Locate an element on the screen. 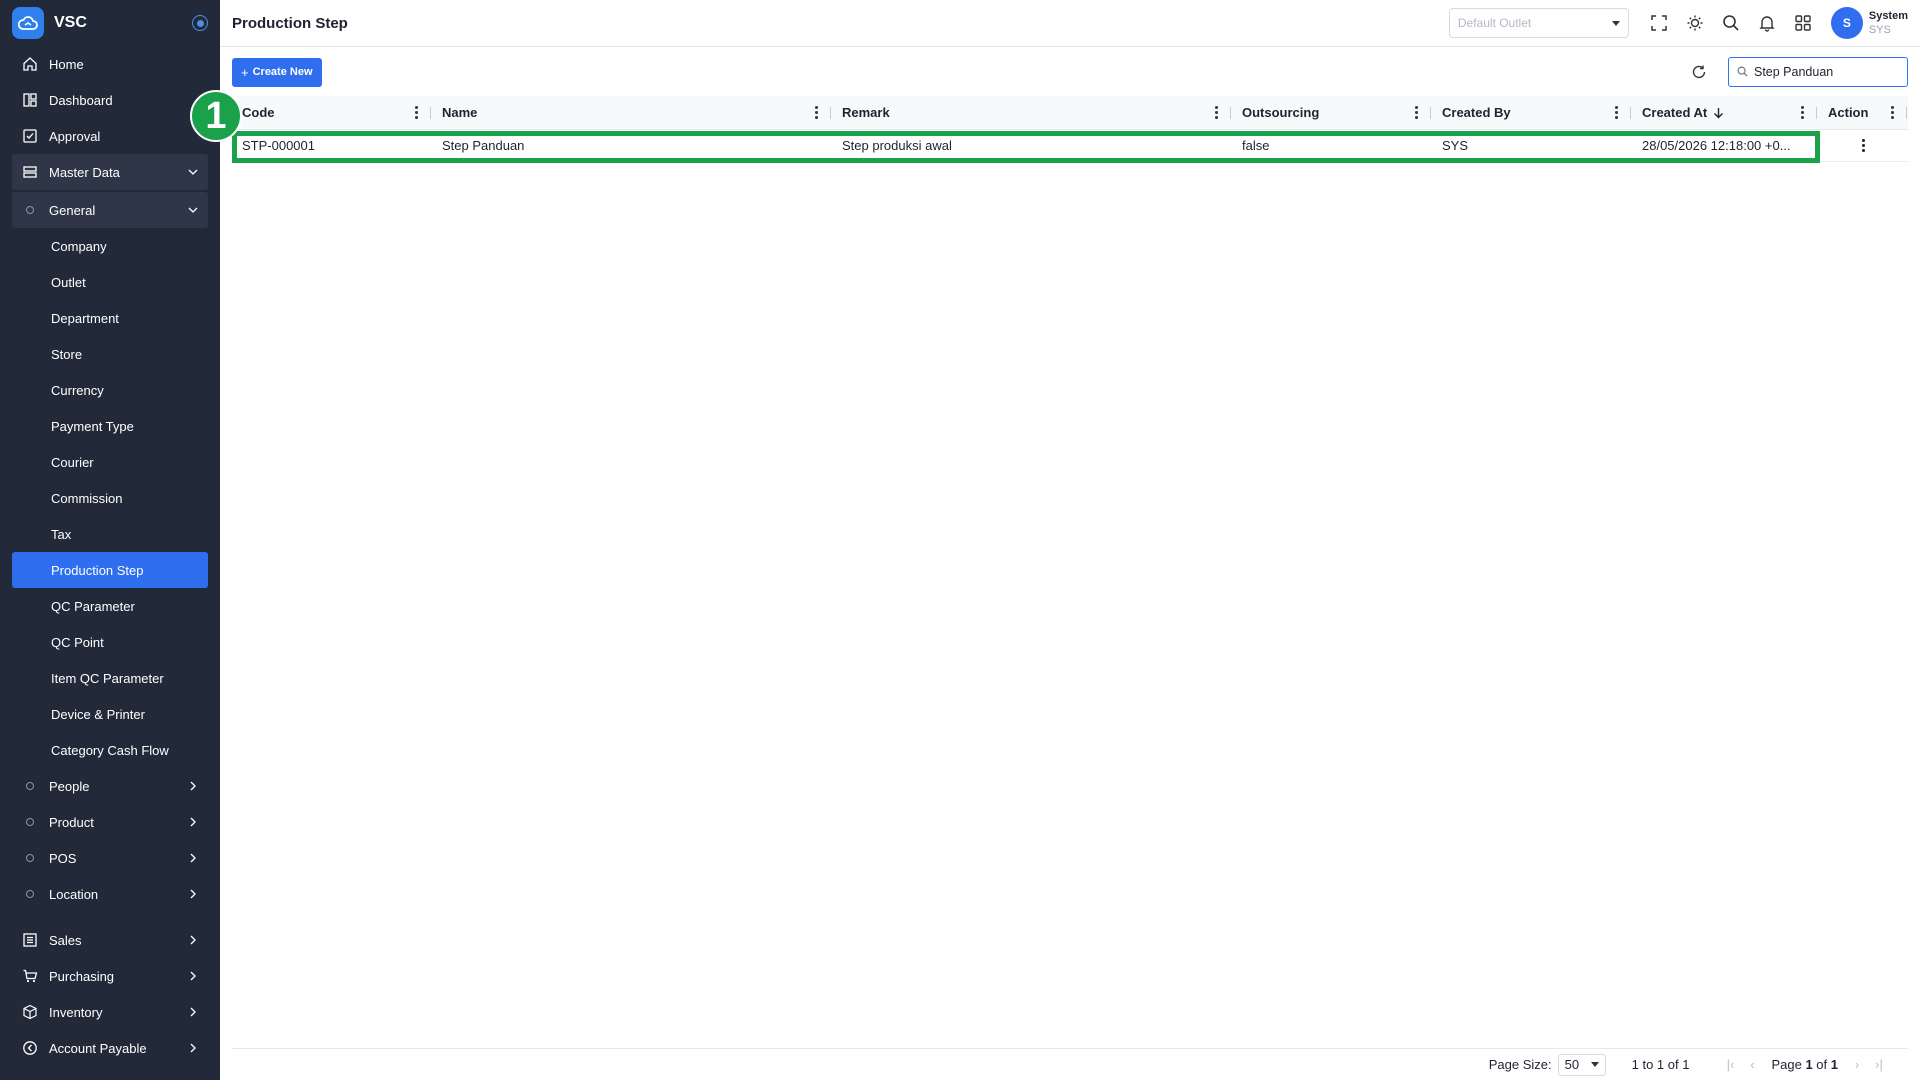 The width and height of the screenshot is (1920, 1080). page-indicator: Page 1 of 1 is located at coordinates (1804, 1064).